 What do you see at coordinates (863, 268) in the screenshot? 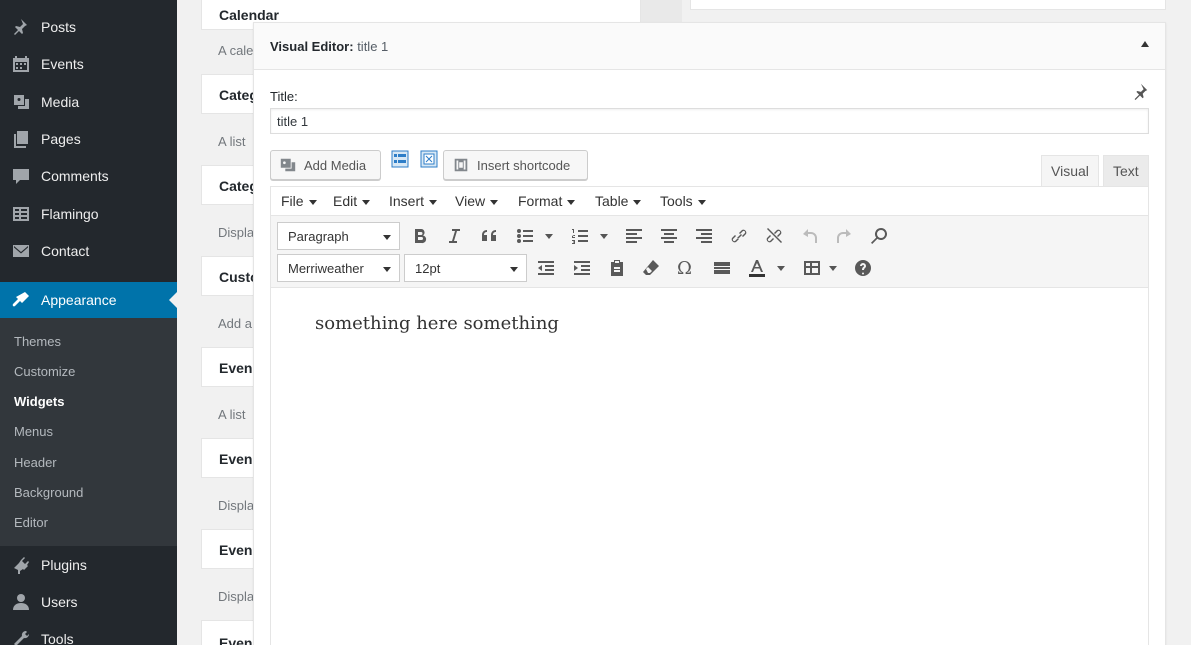
I see `help-icon` at bounding box center [863, 268].